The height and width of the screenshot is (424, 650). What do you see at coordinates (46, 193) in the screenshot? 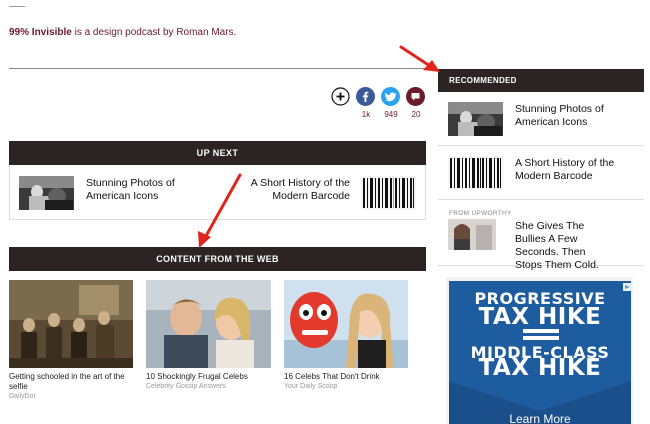
I see `up-next-left-thumbnail` at bounding box center [46, 193].